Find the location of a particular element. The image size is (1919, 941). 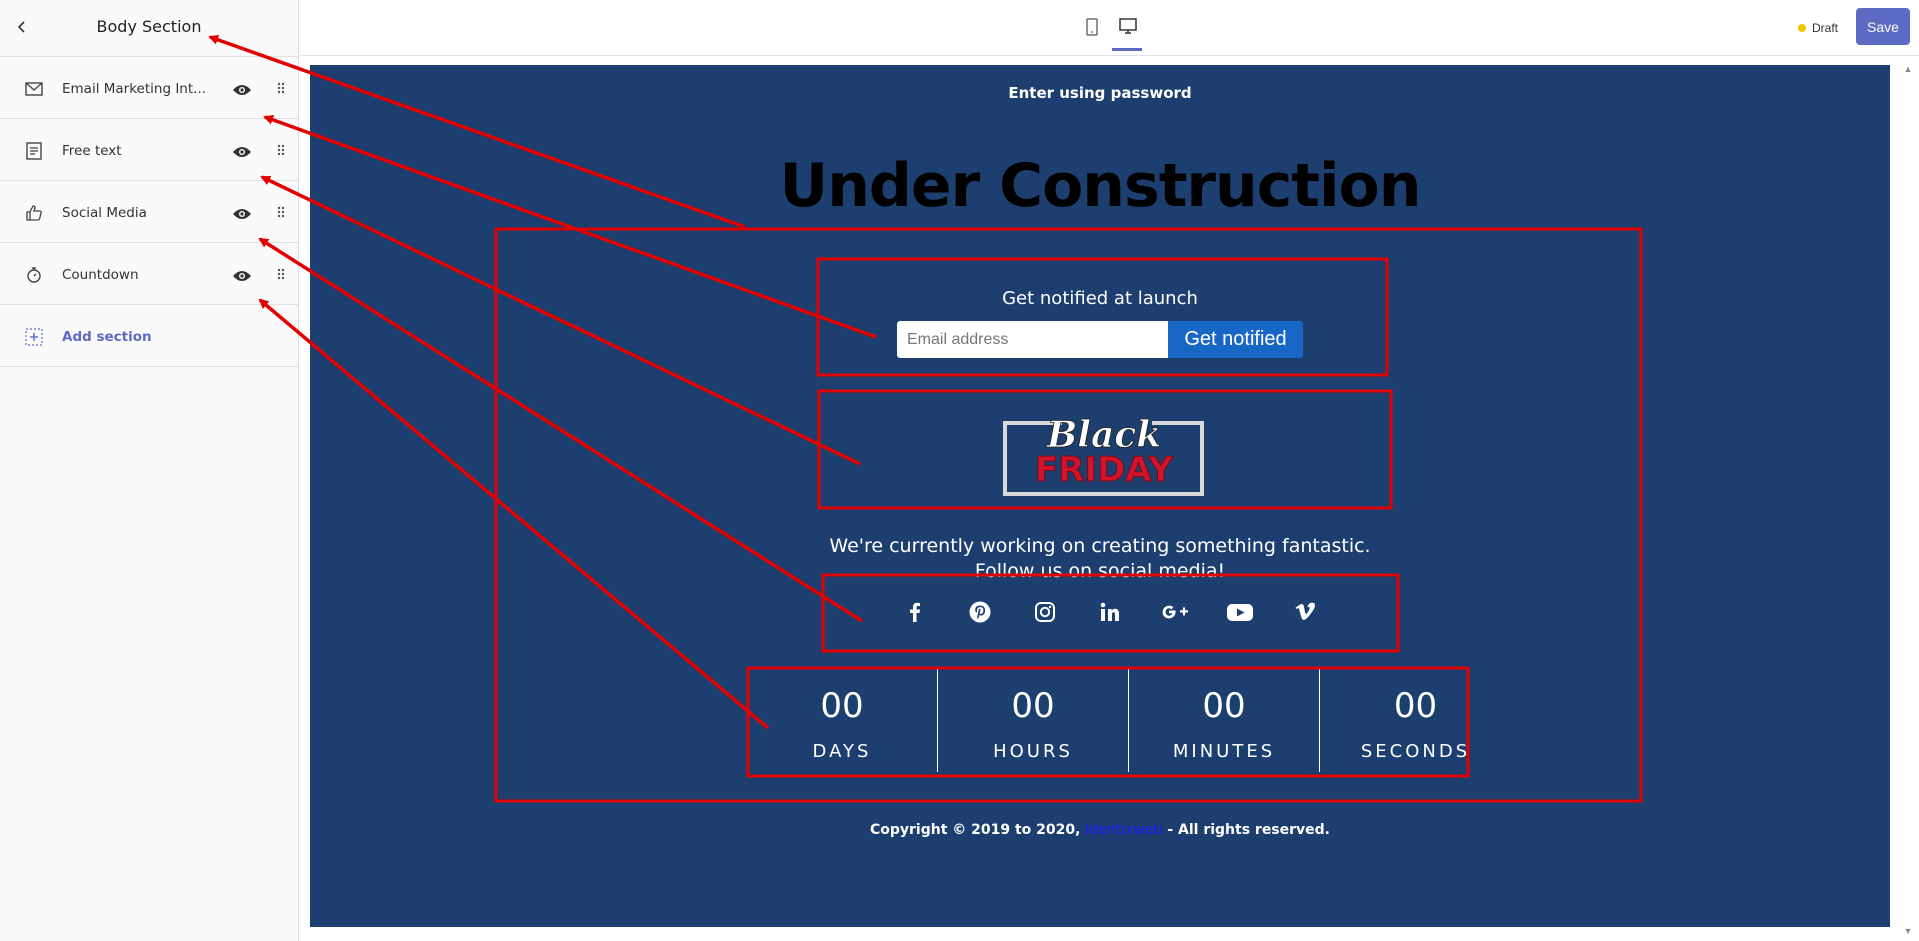

thumbs-up-icon is located at coordinates (34, 213).